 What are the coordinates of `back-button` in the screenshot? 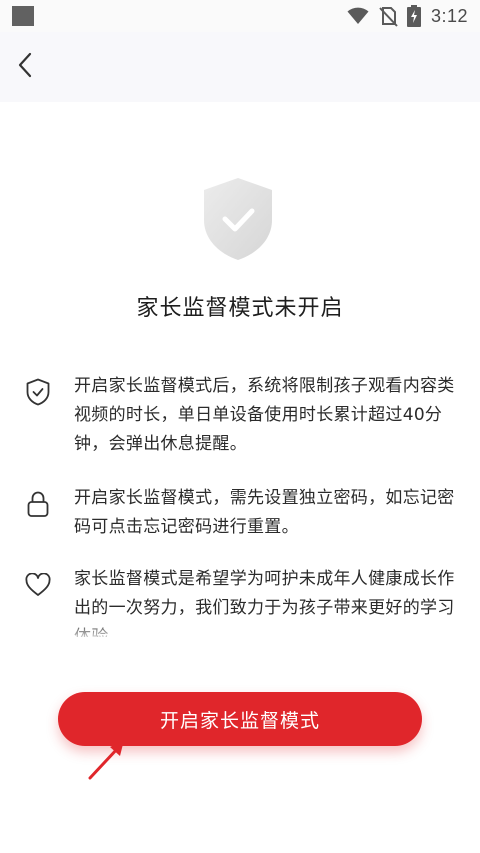 It's located at (25, 65).